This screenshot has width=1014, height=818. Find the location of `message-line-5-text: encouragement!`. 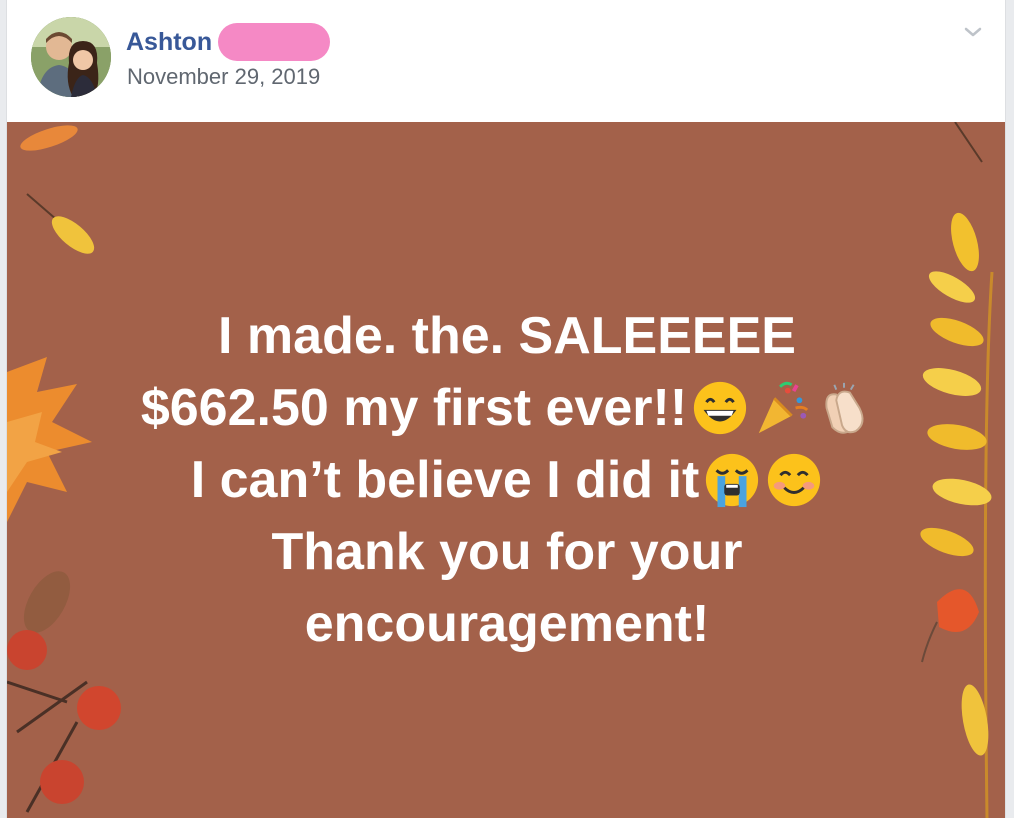

message-line-5-text: encouragement! is located at coordinates (507, 624).